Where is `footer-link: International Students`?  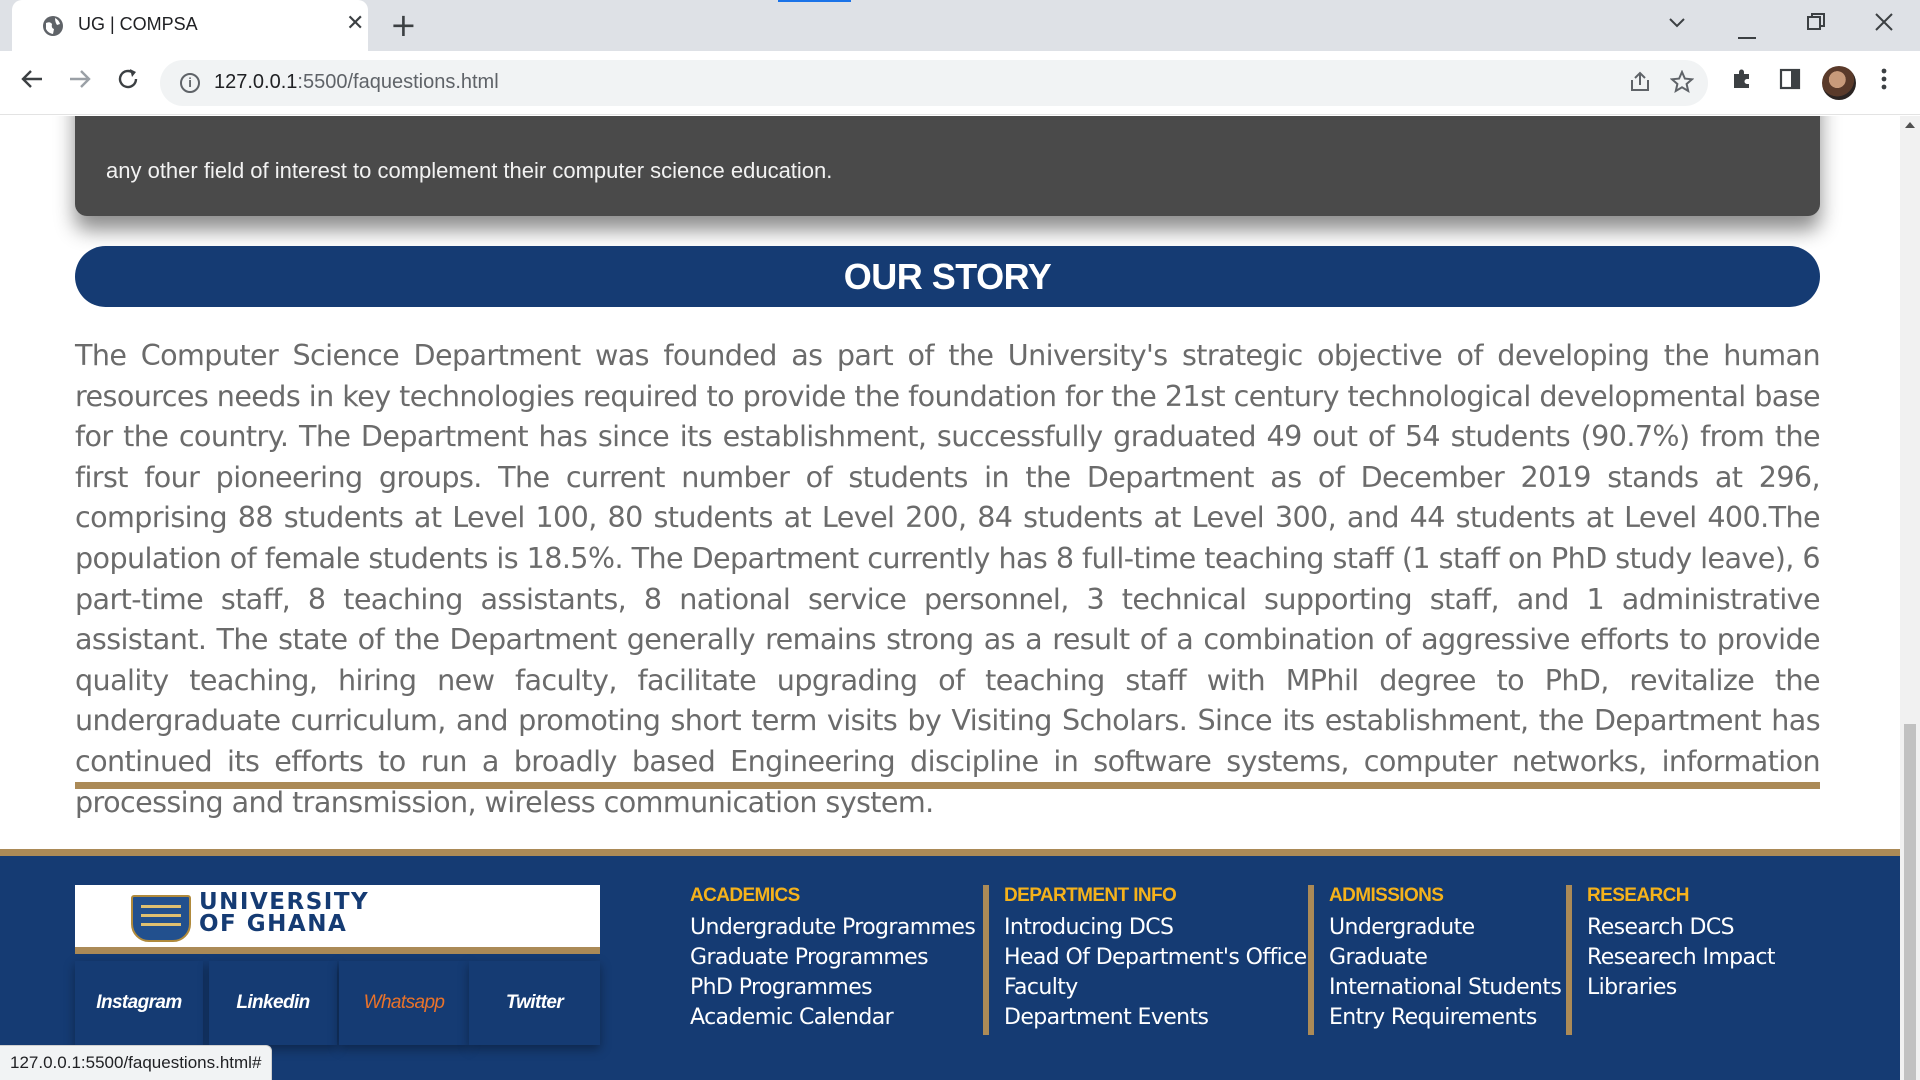
footer-link: International Students is located at coordinates (1445, 988).